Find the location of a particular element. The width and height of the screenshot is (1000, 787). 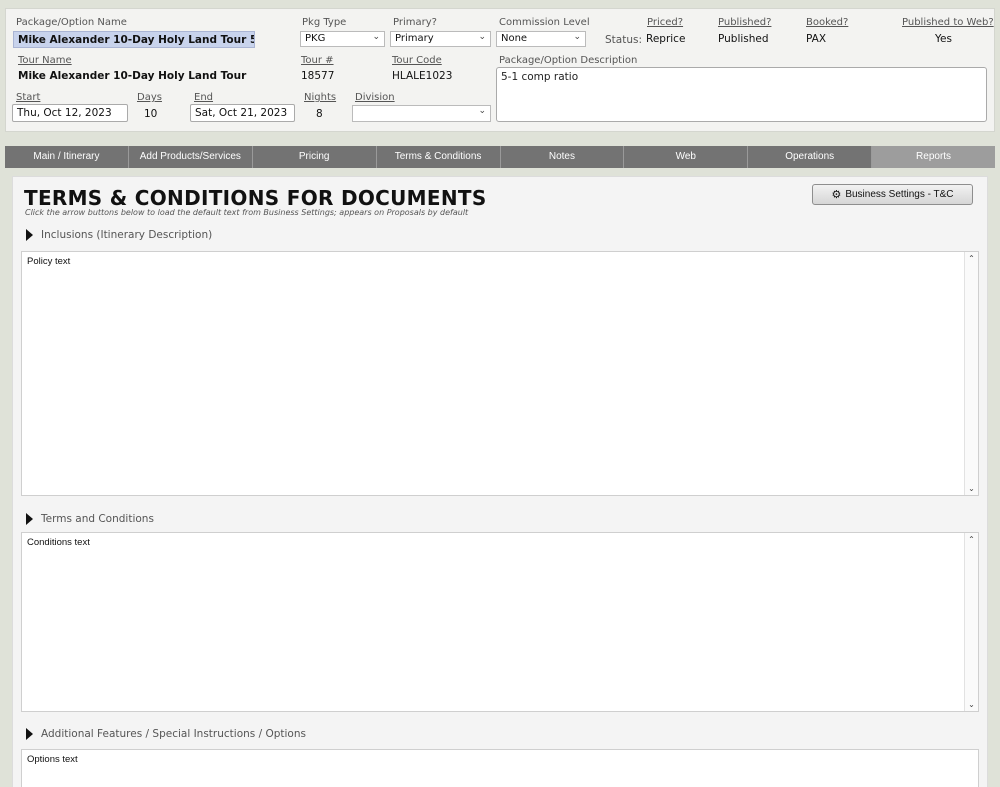

booked-value: PAX is located at coordinates (816, 39).